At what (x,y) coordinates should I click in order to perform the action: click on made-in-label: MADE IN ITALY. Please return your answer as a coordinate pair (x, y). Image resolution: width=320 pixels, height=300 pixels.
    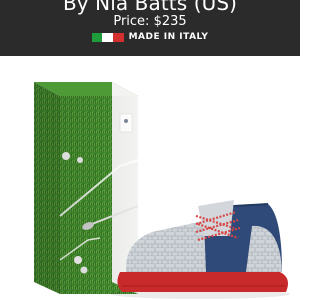
    Looking at the image, I should click on (168, 37).